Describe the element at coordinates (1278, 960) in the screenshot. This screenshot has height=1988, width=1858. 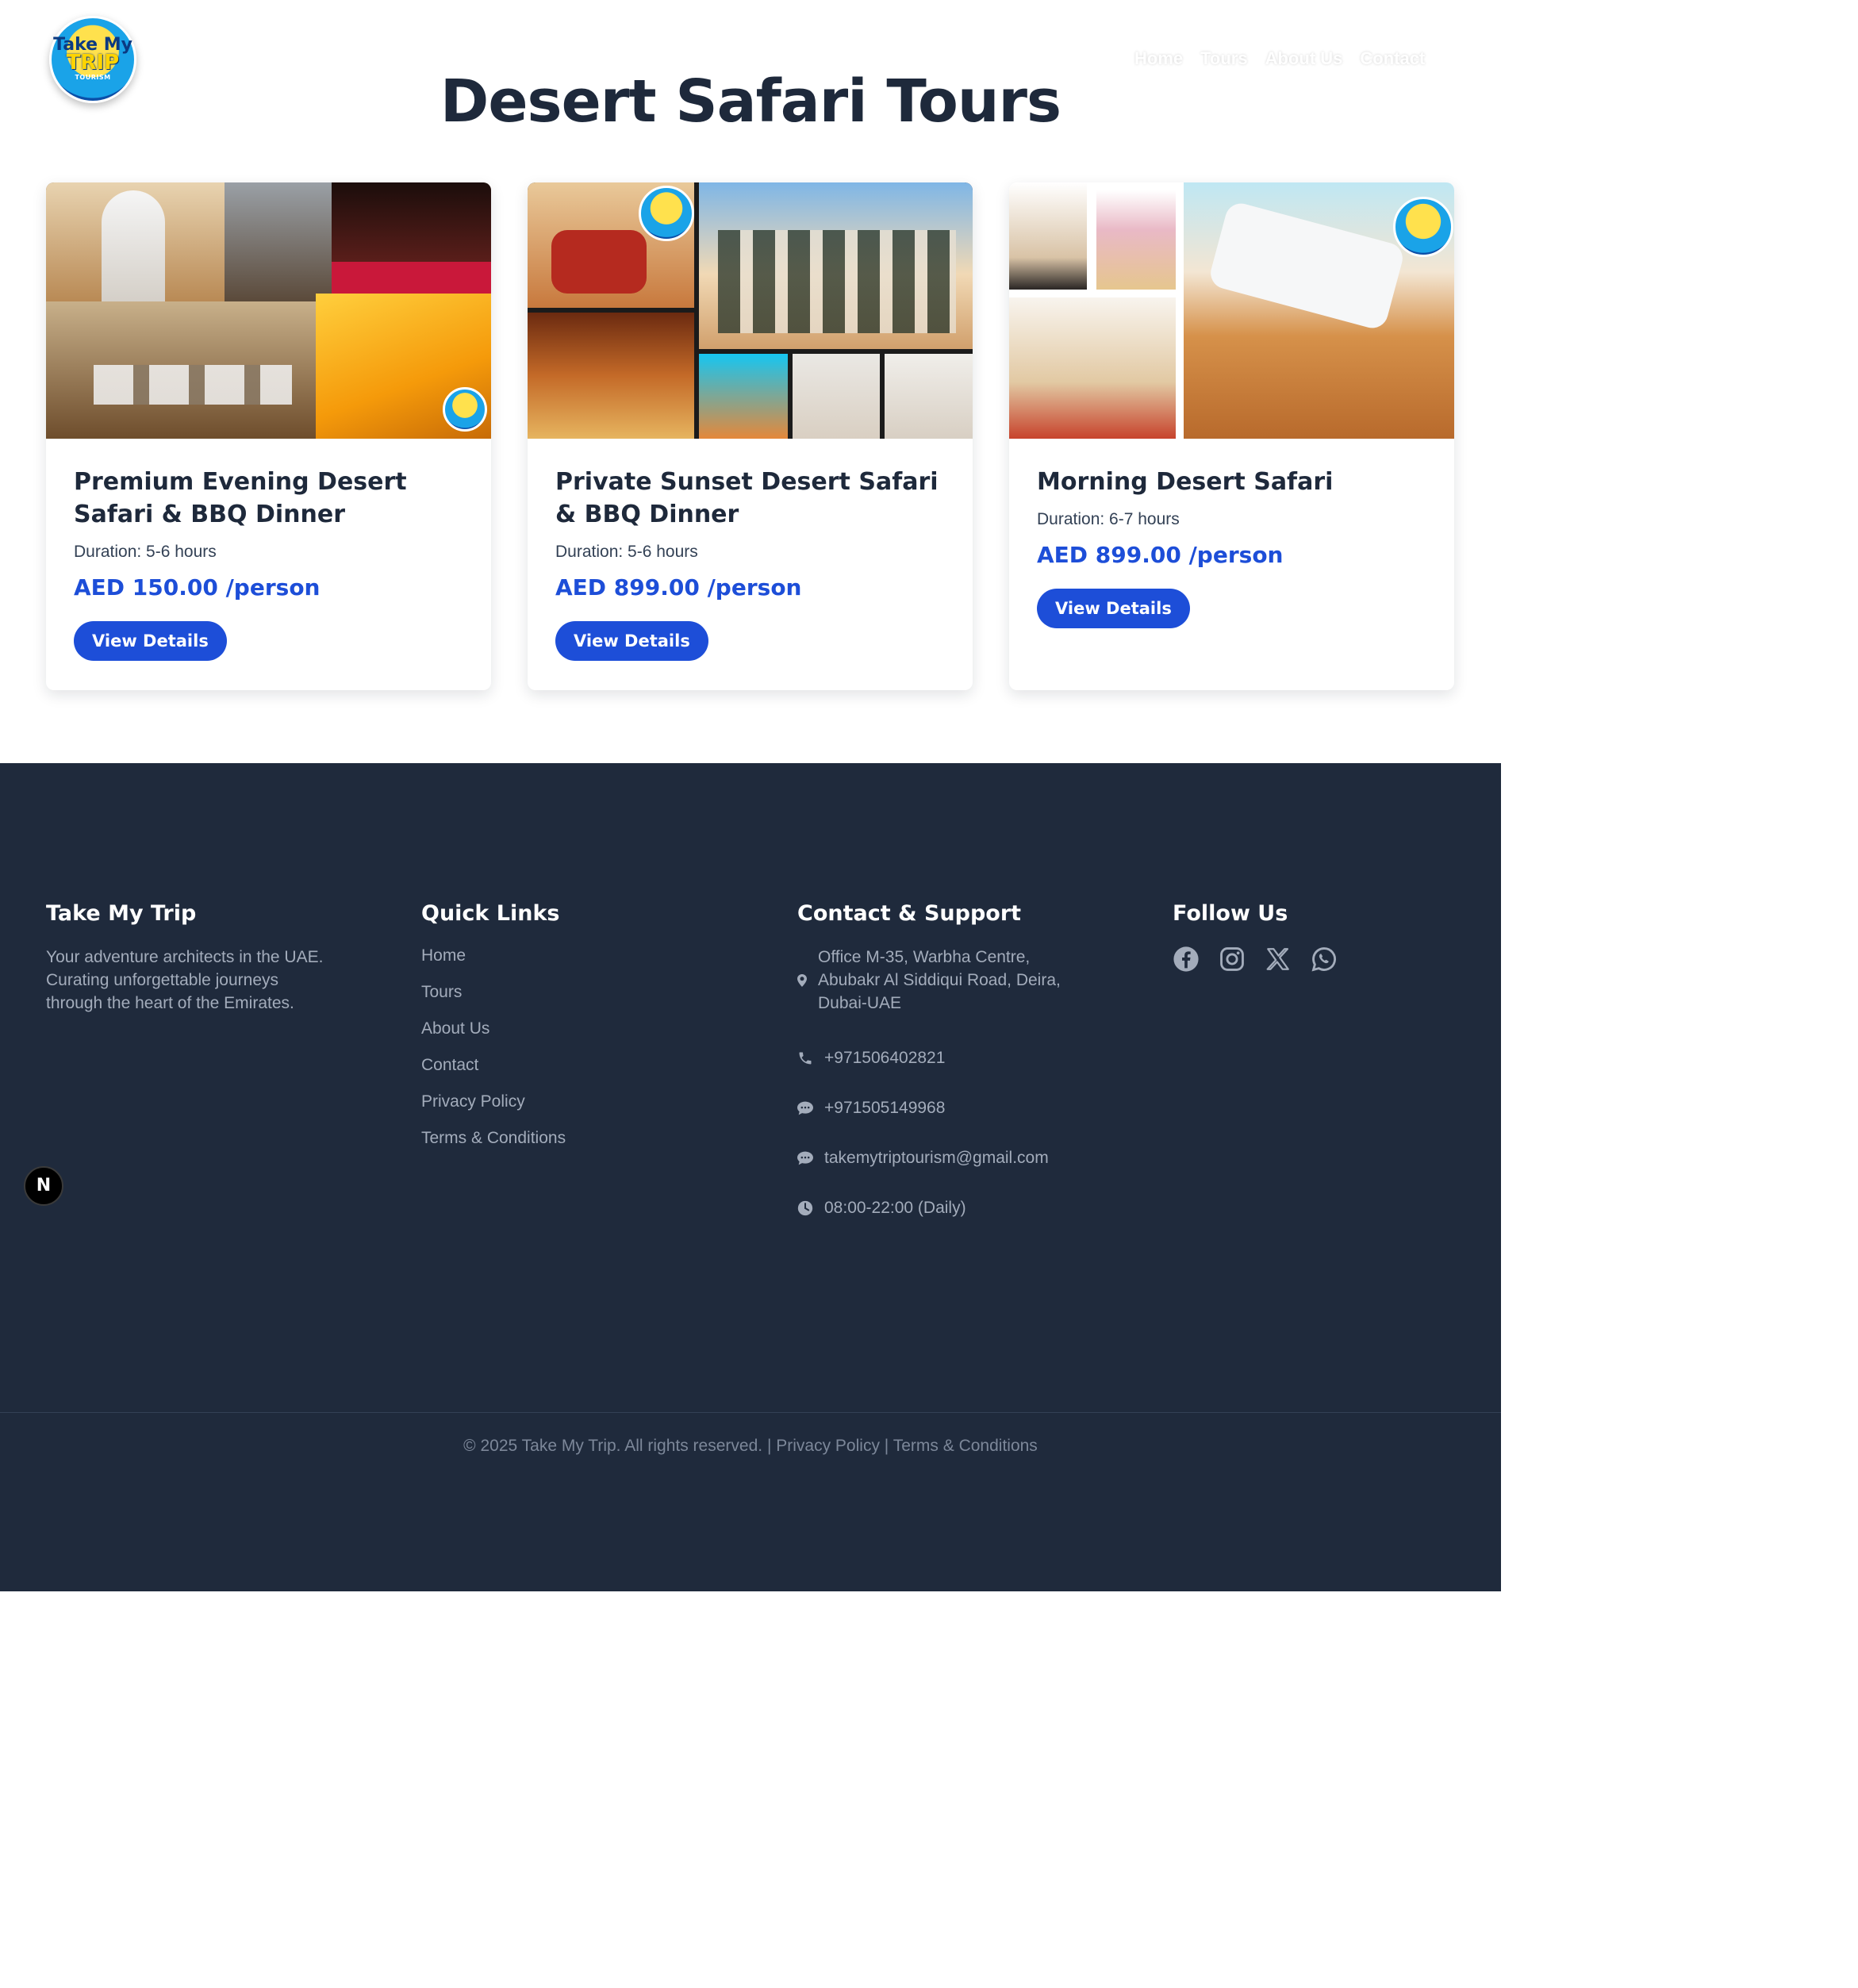
I see `x-icon` at that location.